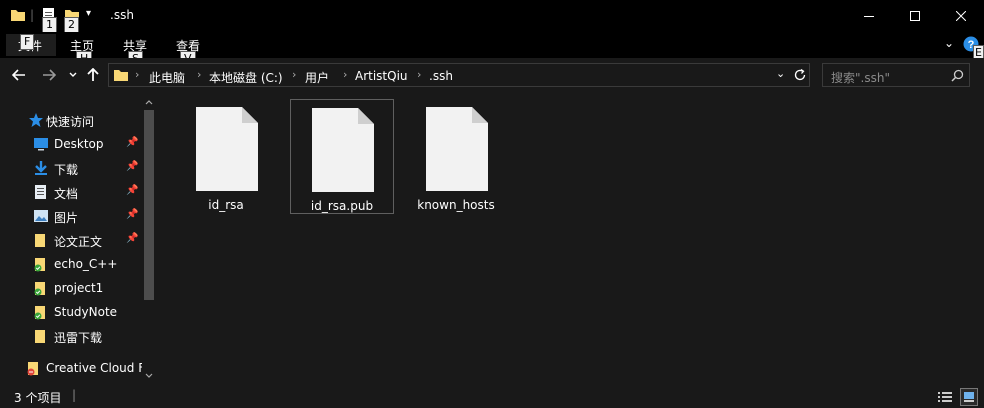  Describe the element at coordinates (149, 205) in the screenshot. I see `scrollbar-thumb` at that location.